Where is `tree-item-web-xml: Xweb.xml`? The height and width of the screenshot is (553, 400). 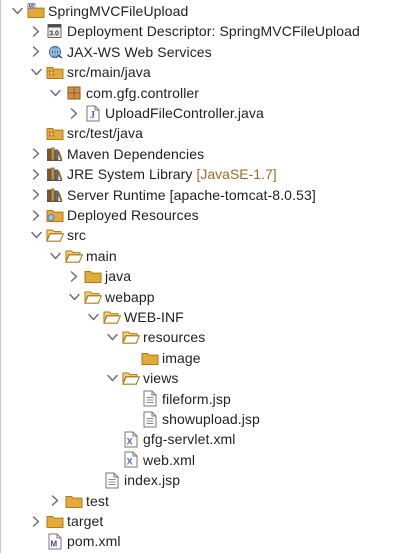 tree-item-web-xml: Xweb.xml is located at coordinates (150, 460).